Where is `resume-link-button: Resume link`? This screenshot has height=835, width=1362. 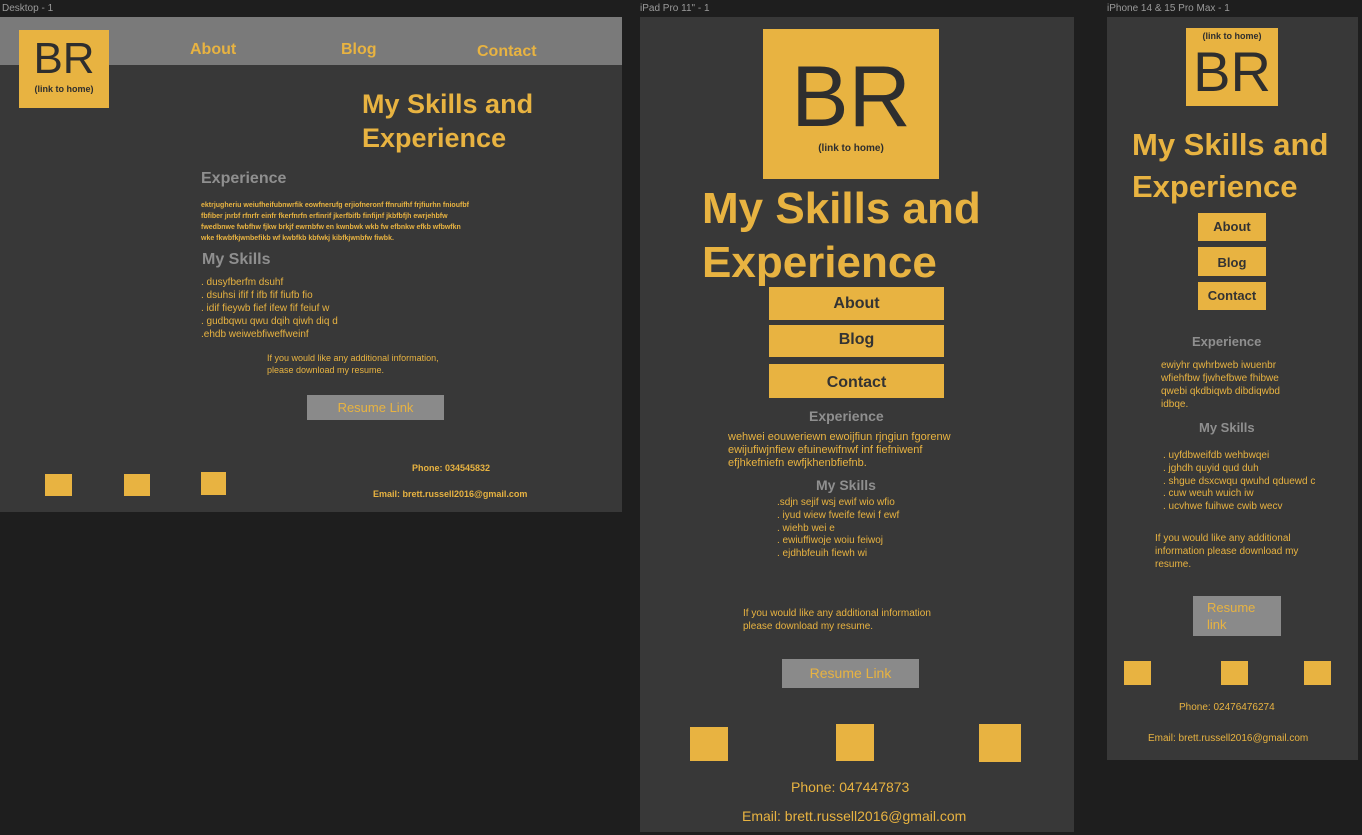 resume-link-button: Resume link is located at coordinates (1237, 616).